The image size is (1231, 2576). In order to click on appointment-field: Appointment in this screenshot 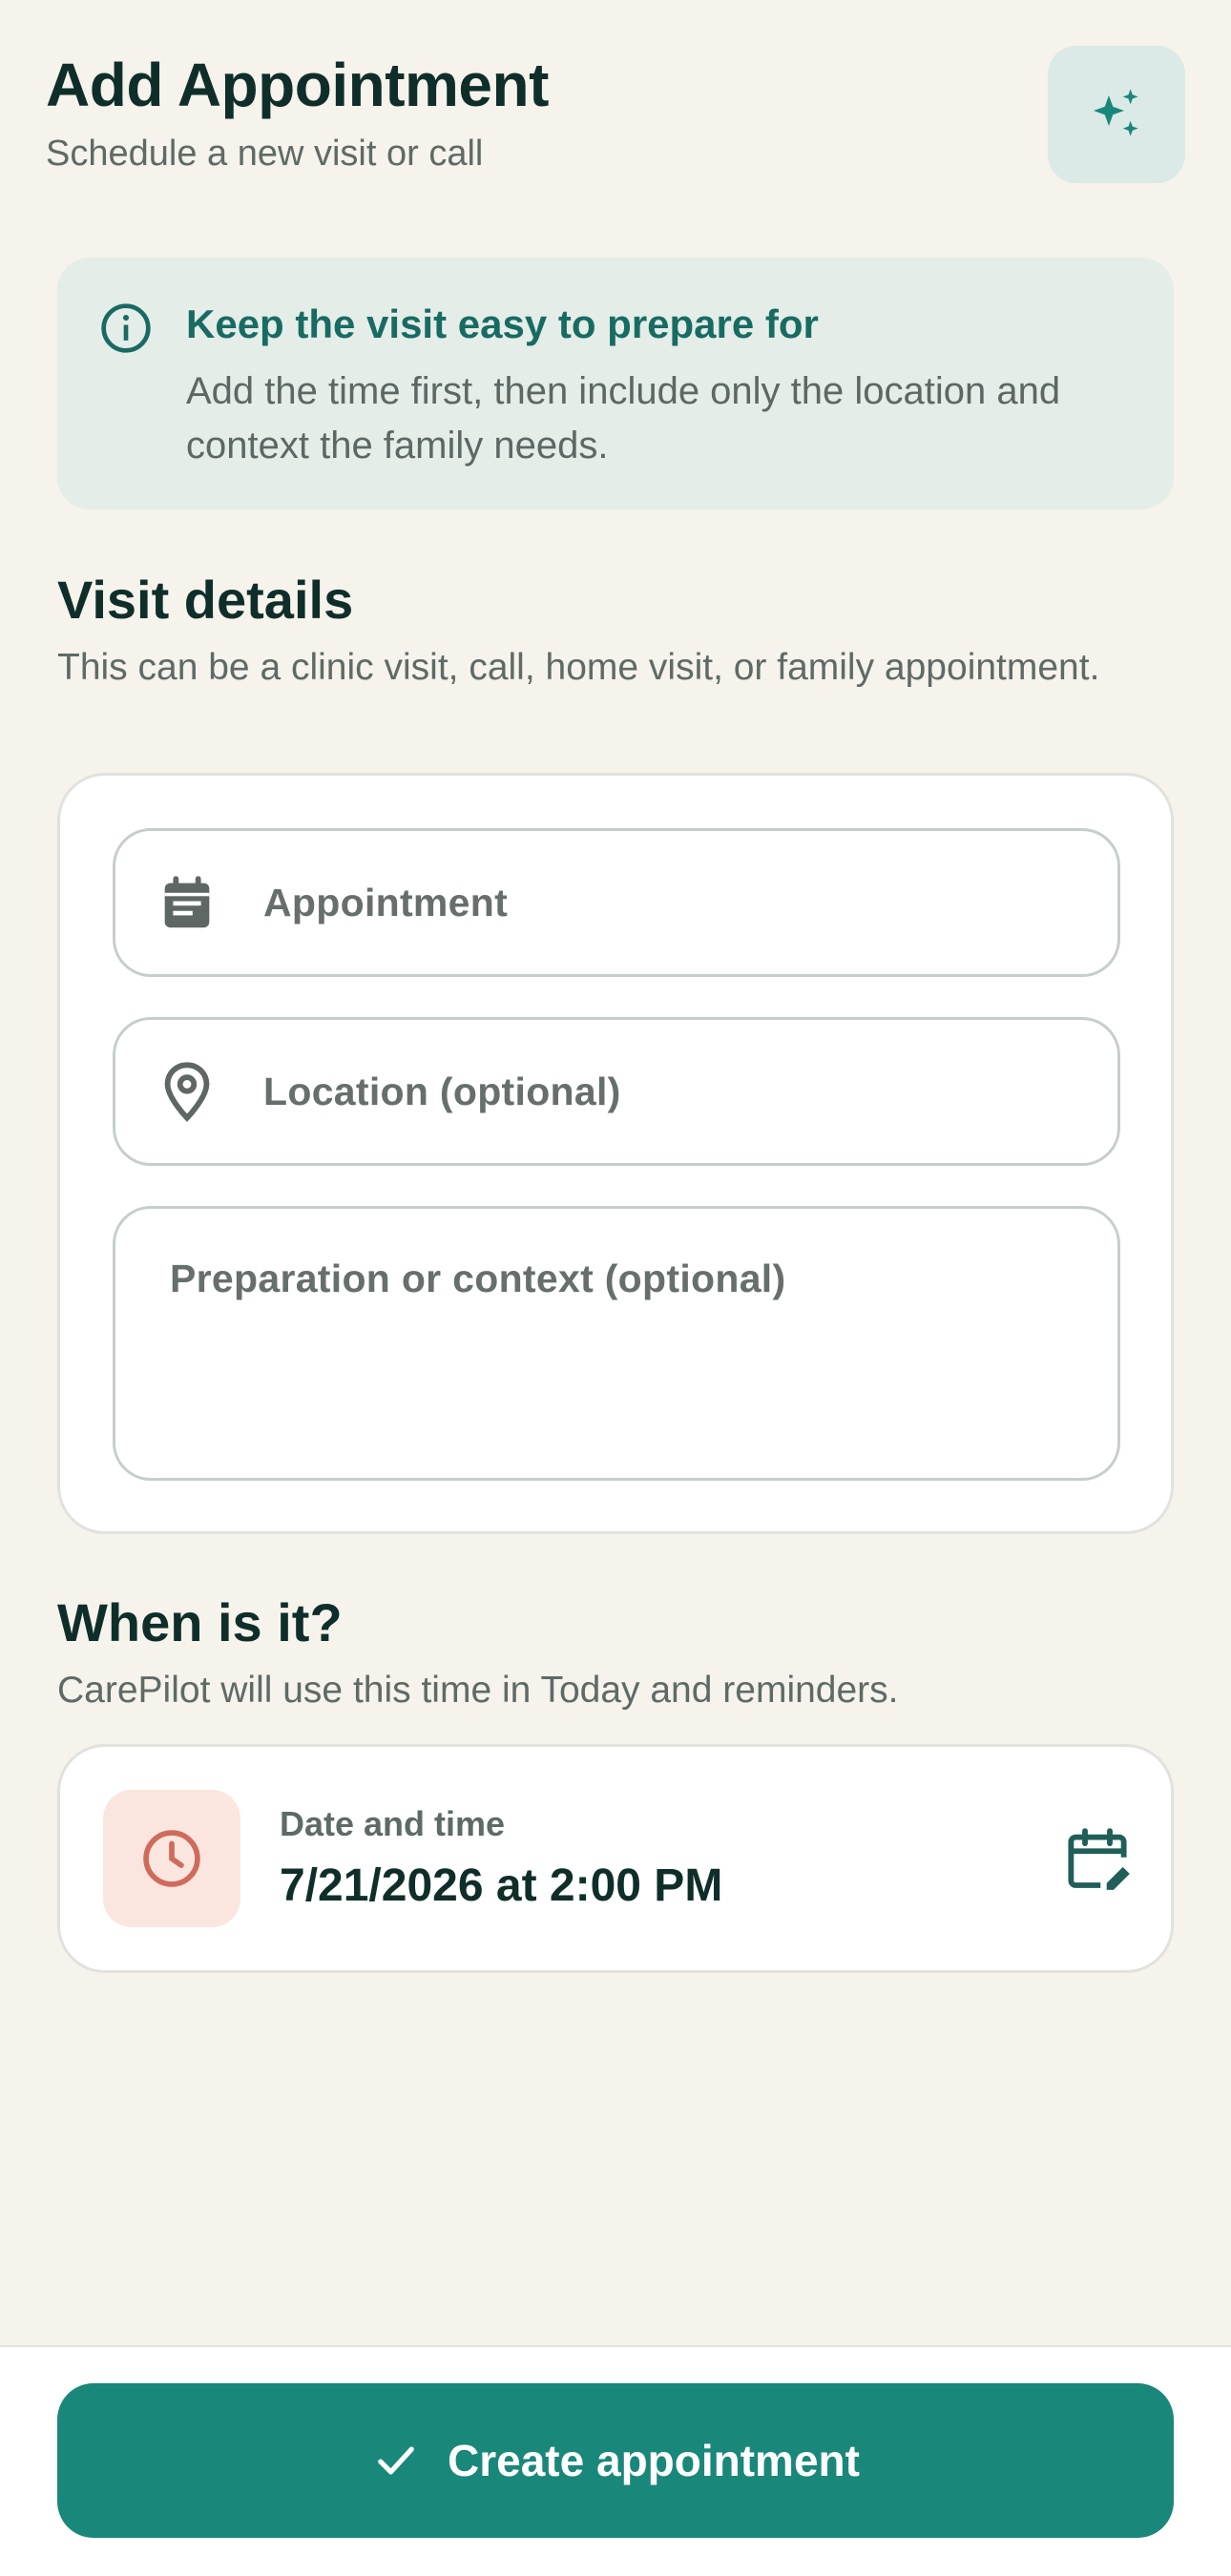, I will do `click(617, 902)`.